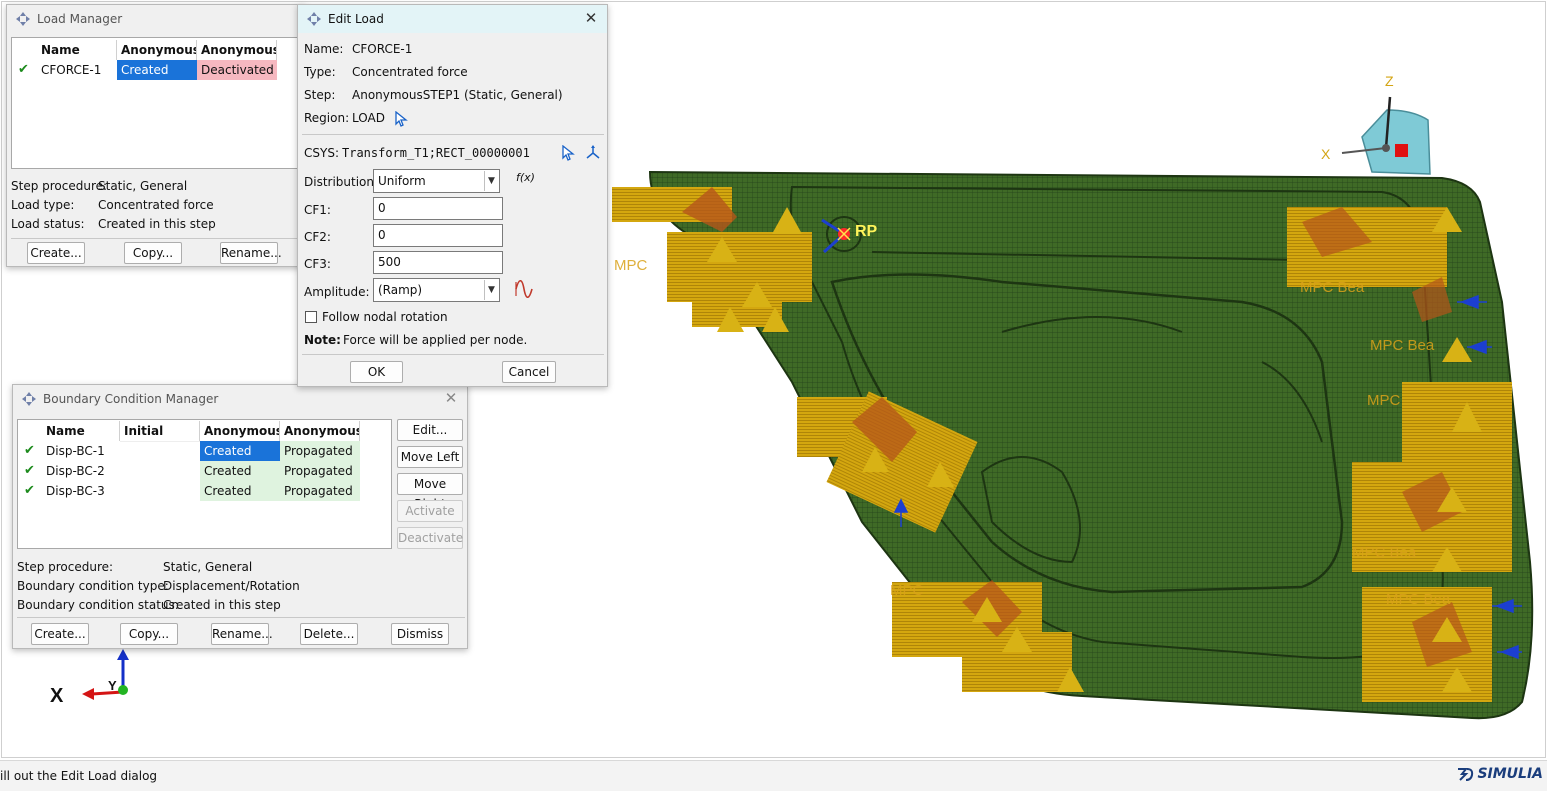 The width and height of the screenshot is (1547, 791). I want to click on type-value: Concentrated force, so click(410, 72).